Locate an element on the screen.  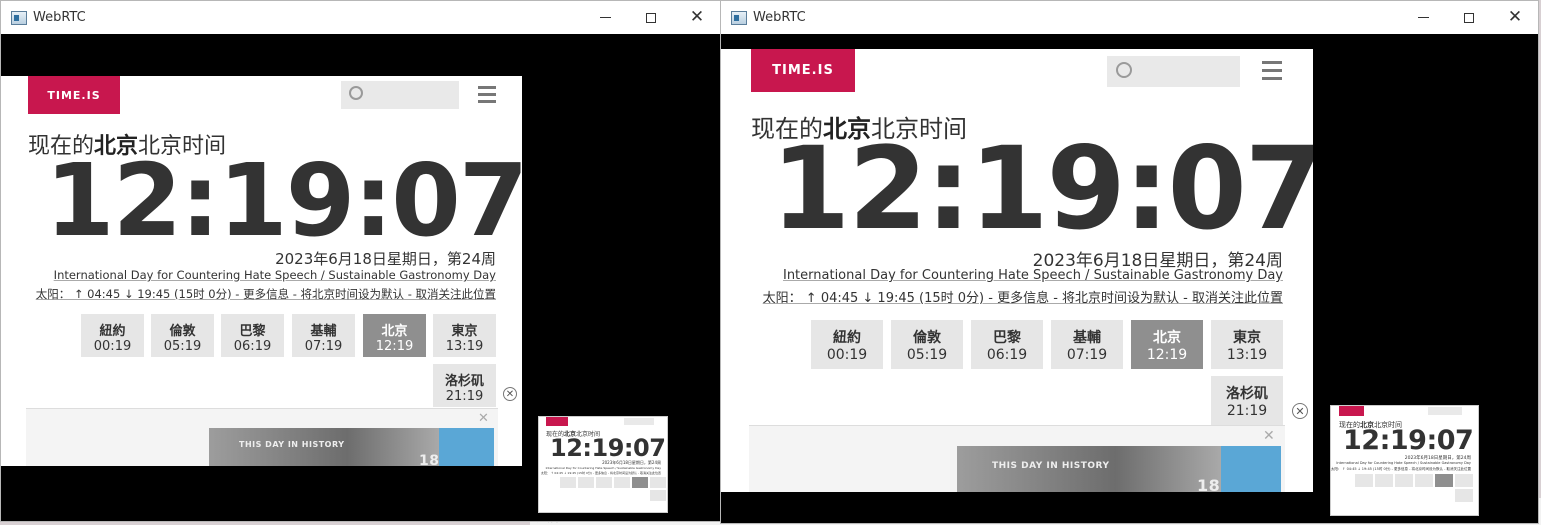
date-line: 2023年6月18日星期日，第24周 is located at coordinates (385, 259).